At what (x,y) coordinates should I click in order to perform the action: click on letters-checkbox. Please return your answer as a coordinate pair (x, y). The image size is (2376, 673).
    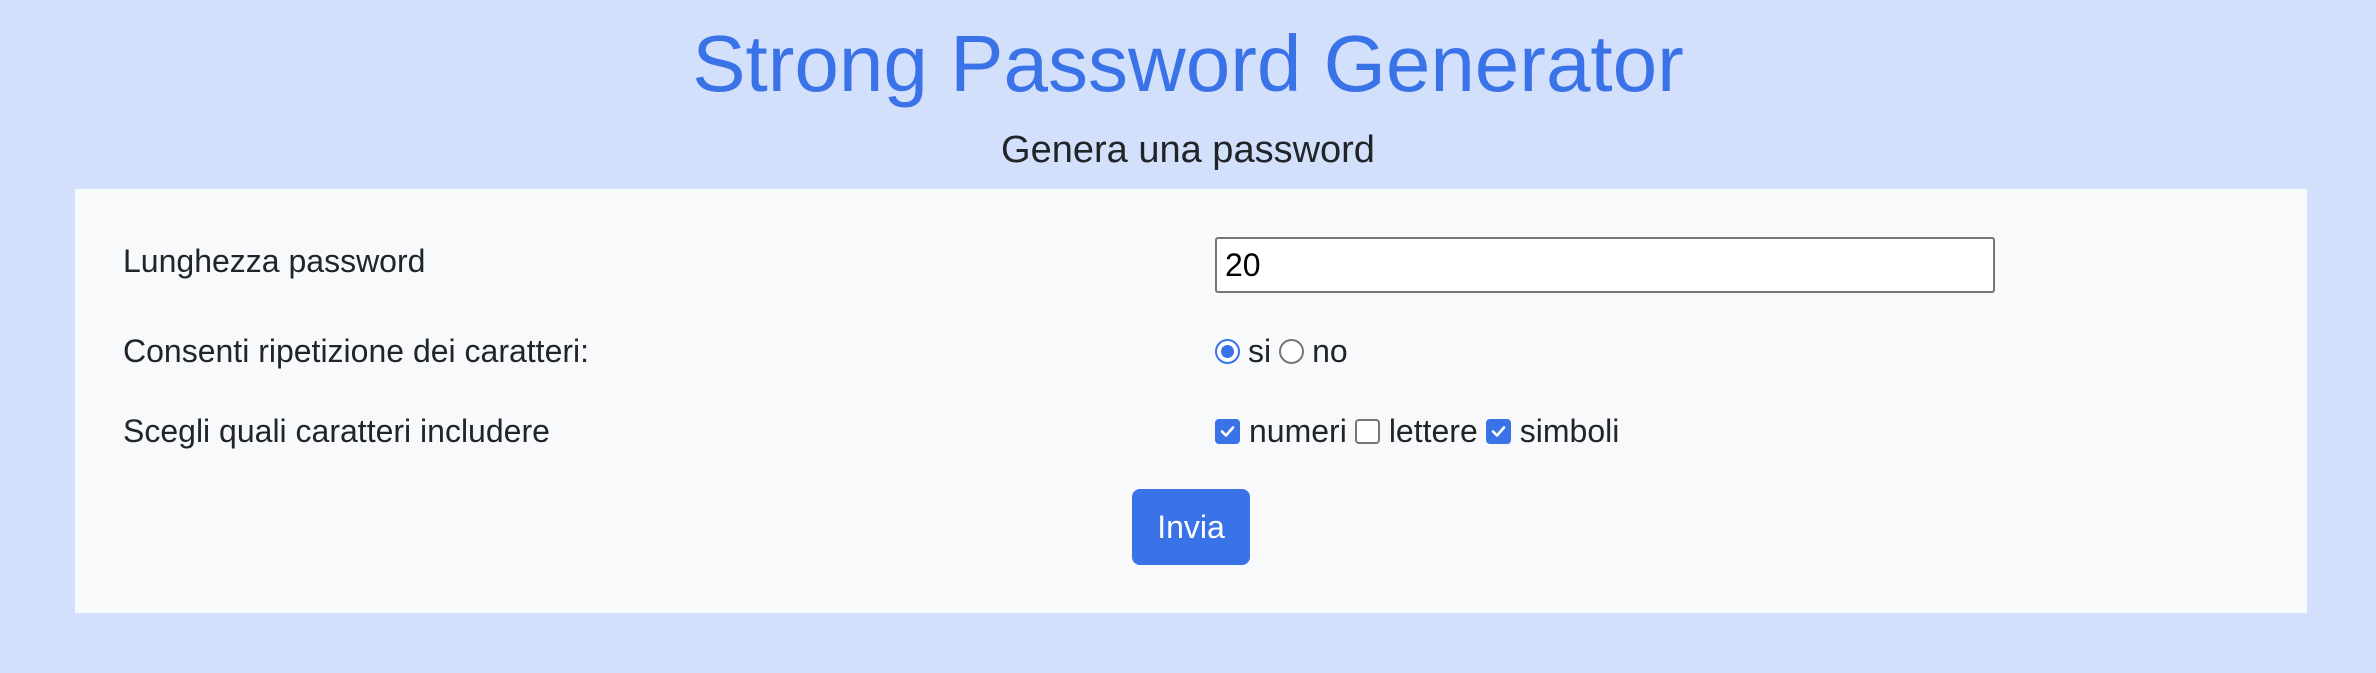
    Looking at the image, I should click on (1367, 431).